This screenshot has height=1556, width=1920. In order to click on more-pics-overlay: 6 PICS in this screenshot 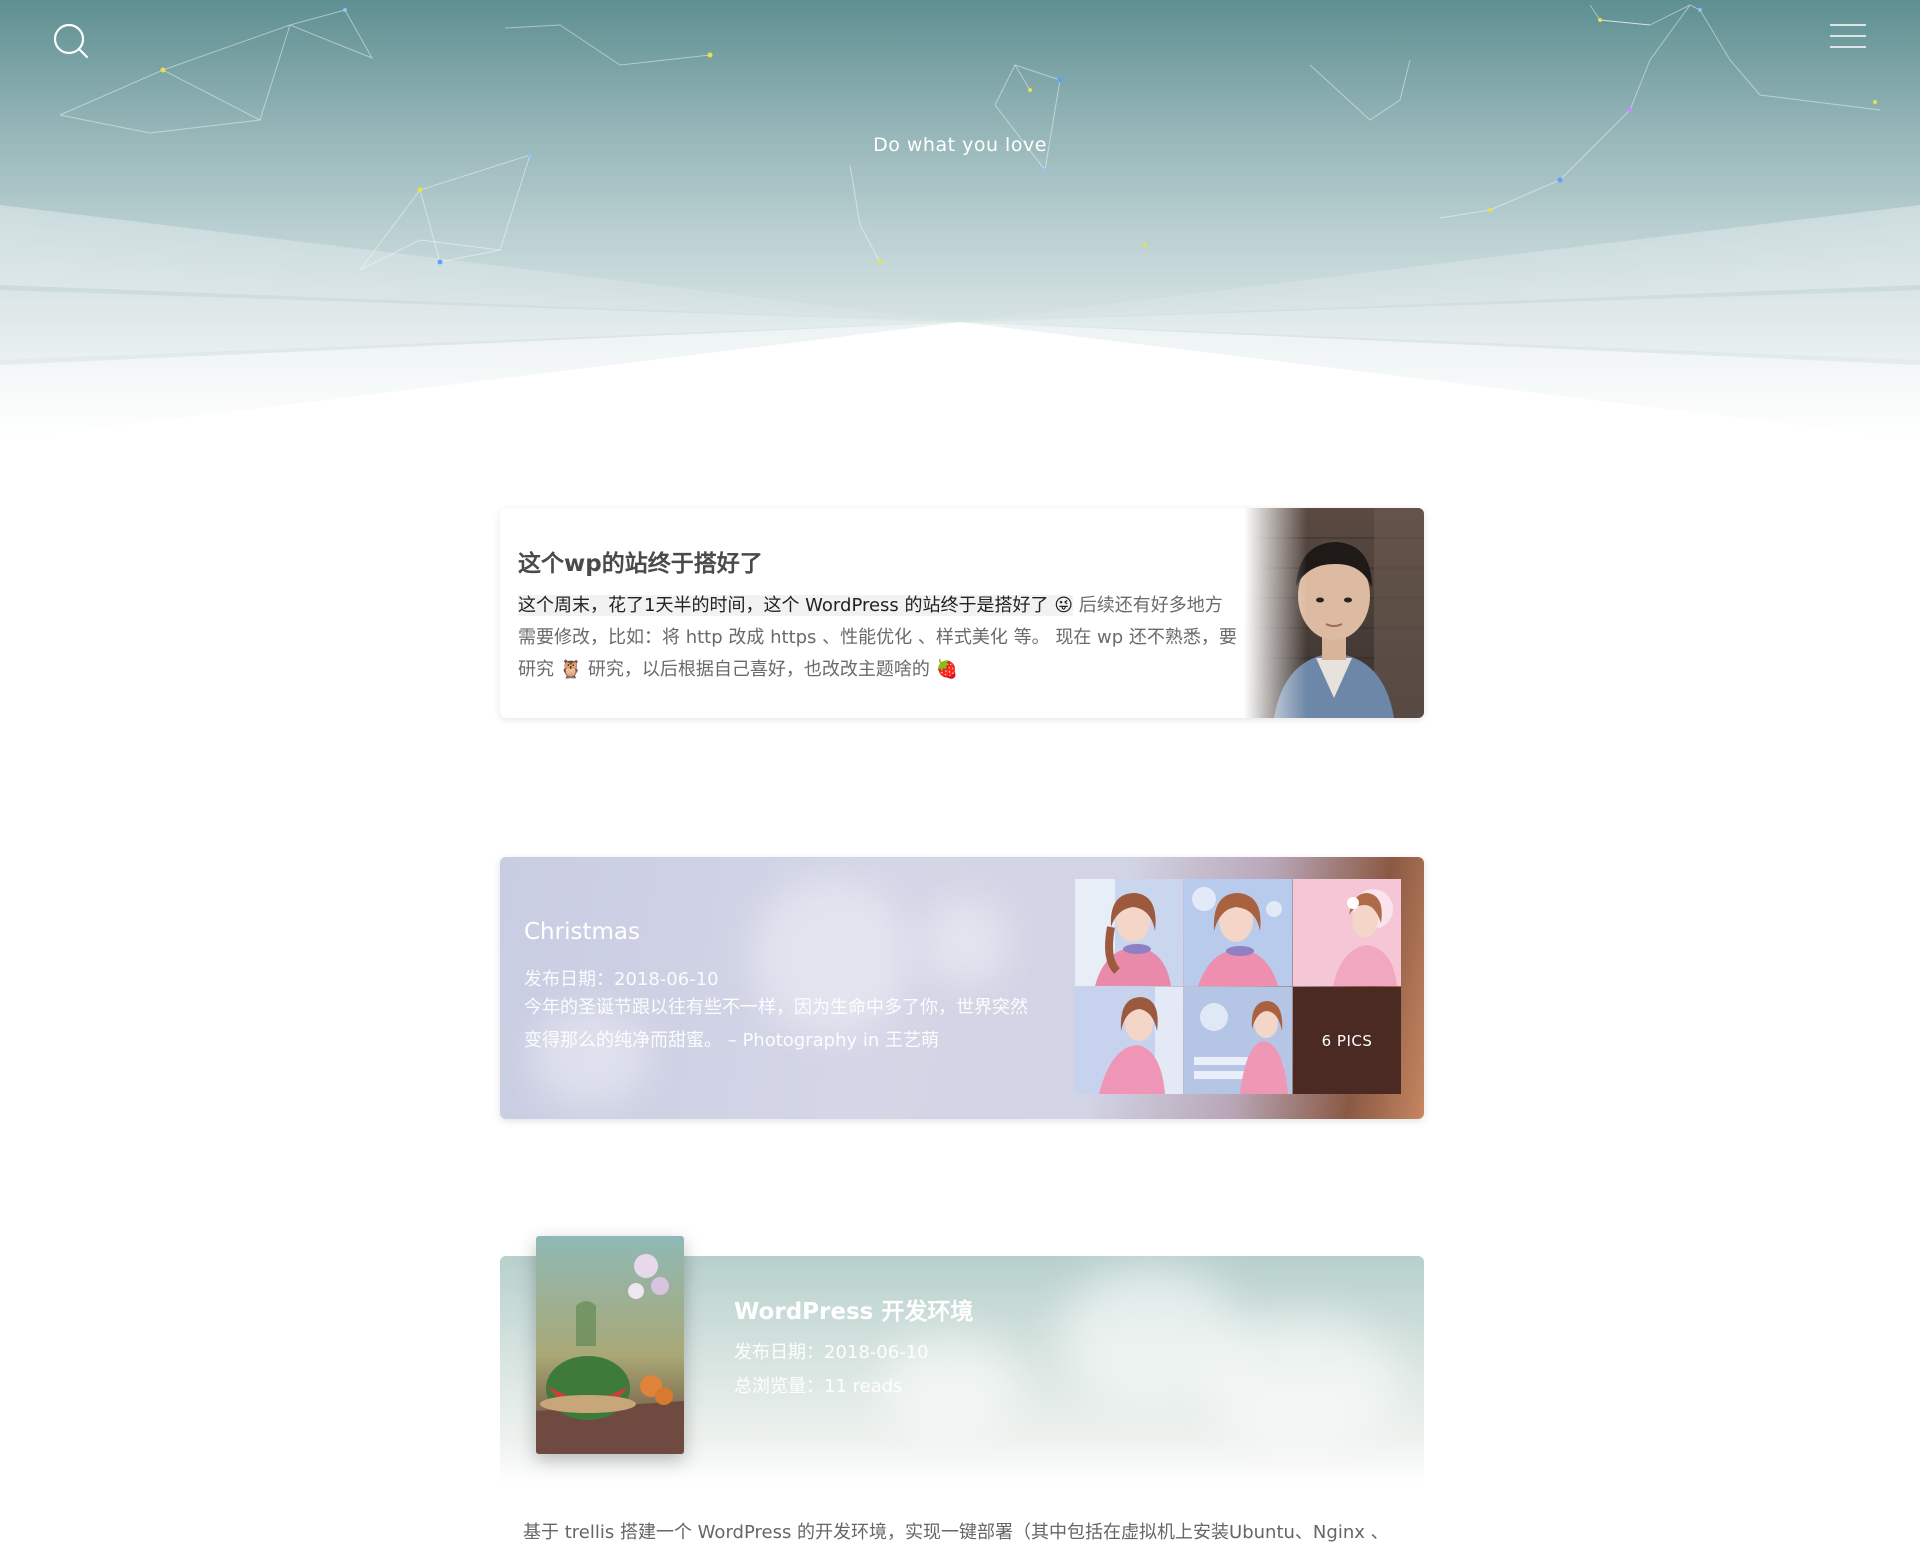, I will do `click(1347, 1040)`.